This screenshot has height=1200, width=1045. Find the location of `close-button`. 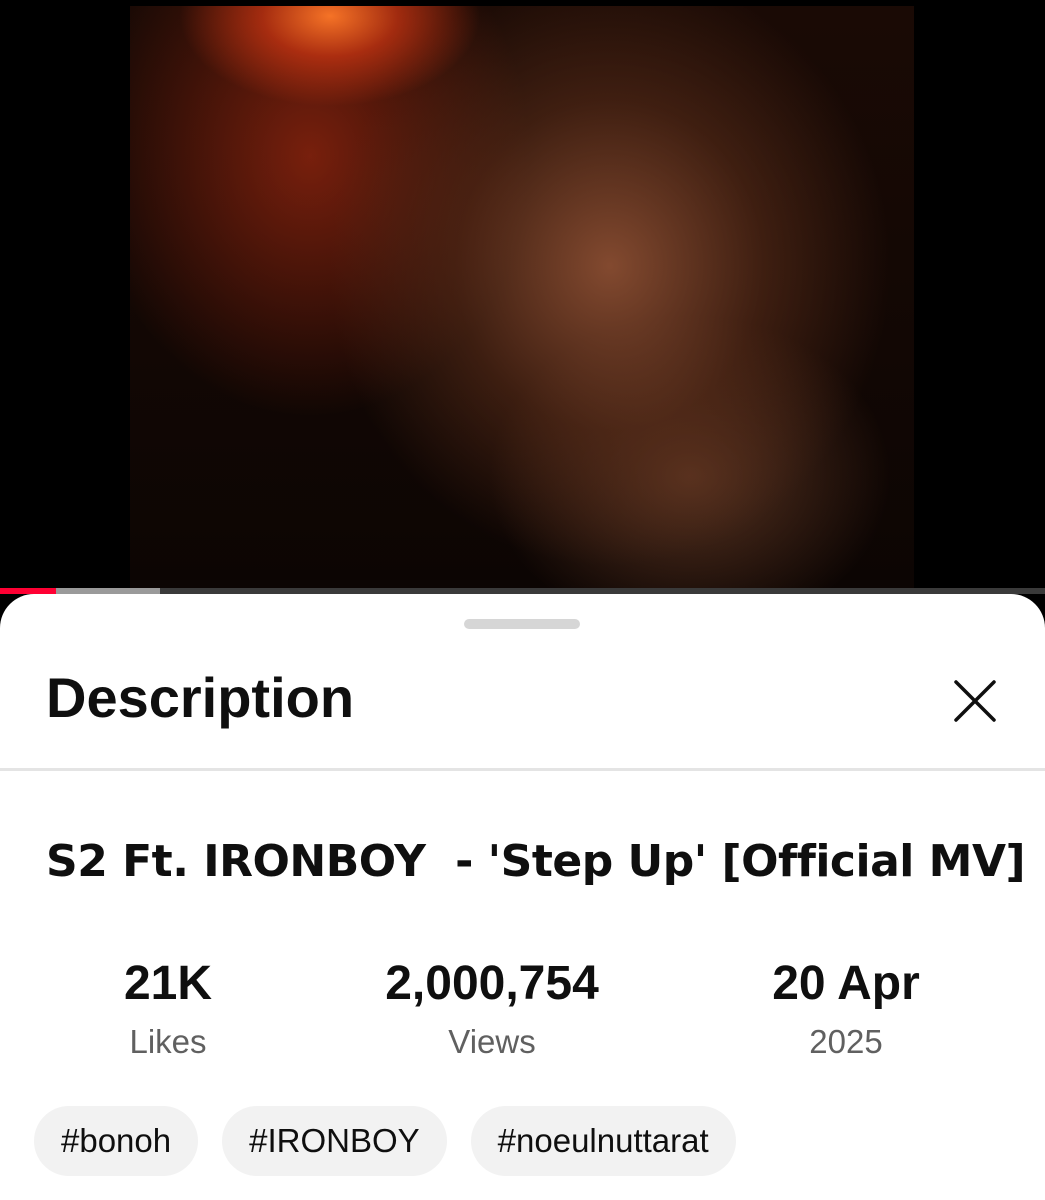

close-button is located at coordinates (975, 701).